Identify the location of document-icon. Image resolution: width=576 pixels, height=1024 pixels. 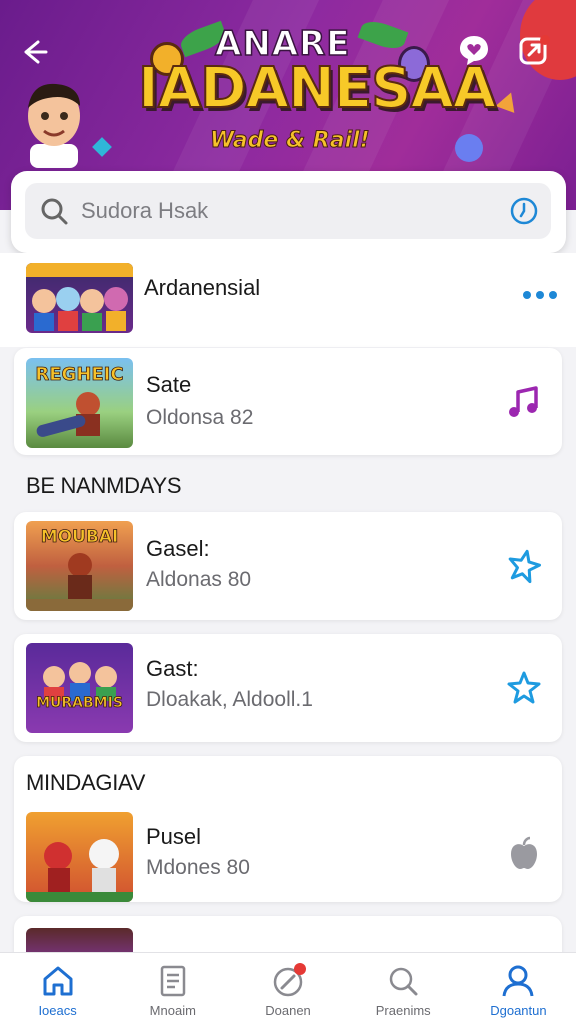
(173, 981).